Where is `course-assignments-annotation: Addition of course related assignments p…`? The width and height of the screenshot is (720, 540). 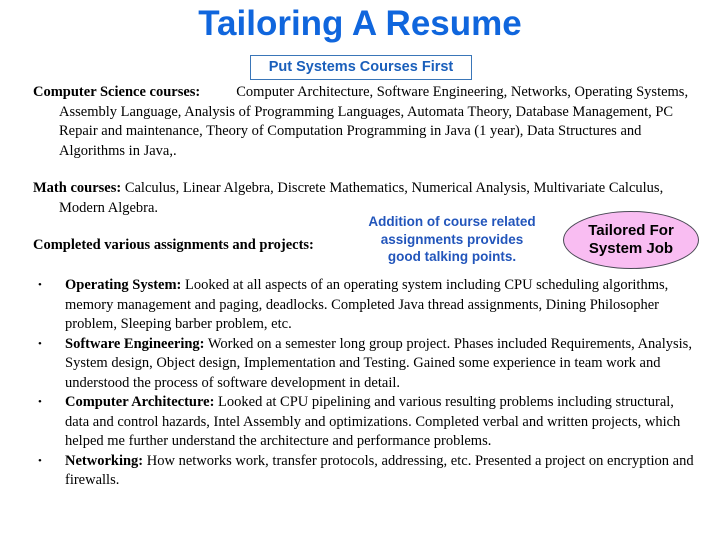
course-assignments-annotation: Addition of course related assignments p… is located at coordinates (452, 239).